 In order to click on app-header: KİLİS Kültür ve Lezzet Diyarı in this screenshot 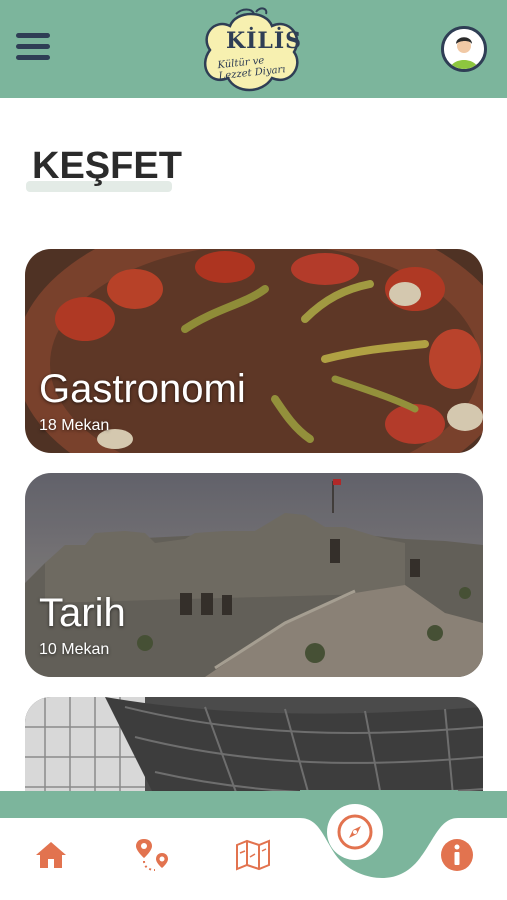, I will do `click(253, 49)`.